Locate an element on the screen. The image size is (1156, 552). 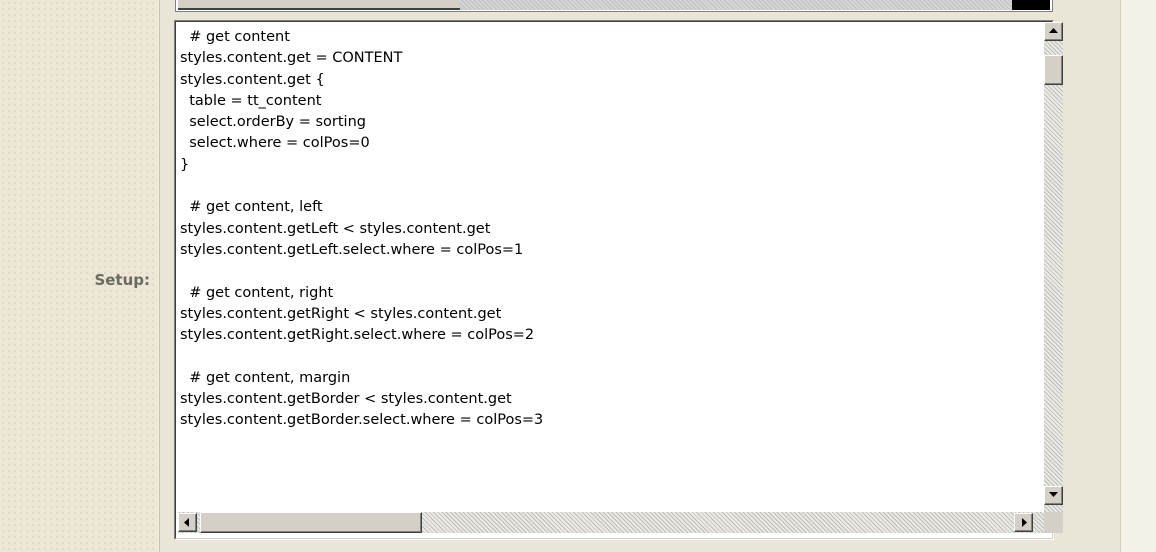
scrollbar-corner is located at coordinates (1053, 522).